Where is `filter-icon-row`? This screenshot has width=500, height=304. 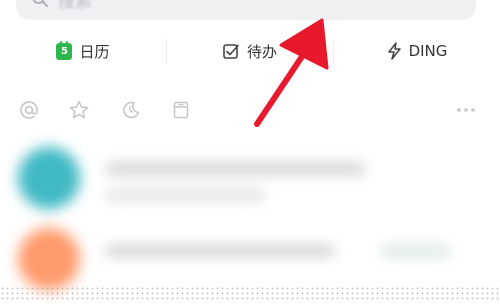
filter-icon-row is located at coordinates (250, 110).